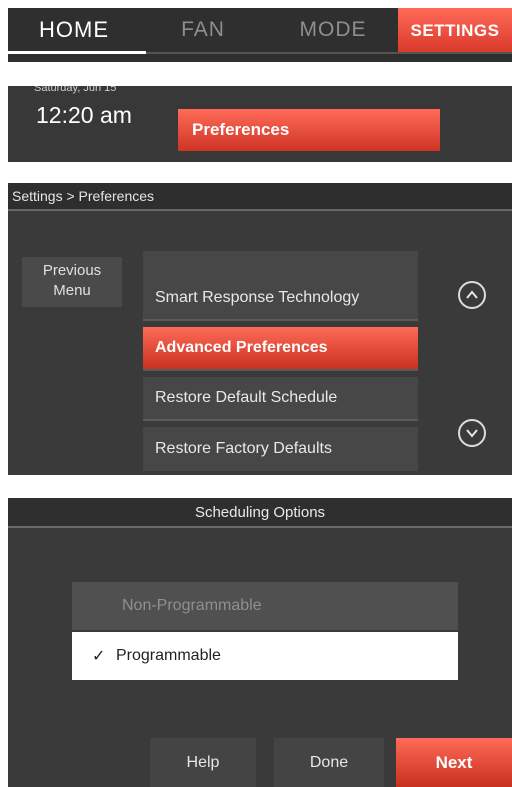 Image resolution: width=512 pixels, height=787 pixels. Describe the element at coordinates (260, 210) in the screenshot. I see `breadcrumb-divider` at that location.